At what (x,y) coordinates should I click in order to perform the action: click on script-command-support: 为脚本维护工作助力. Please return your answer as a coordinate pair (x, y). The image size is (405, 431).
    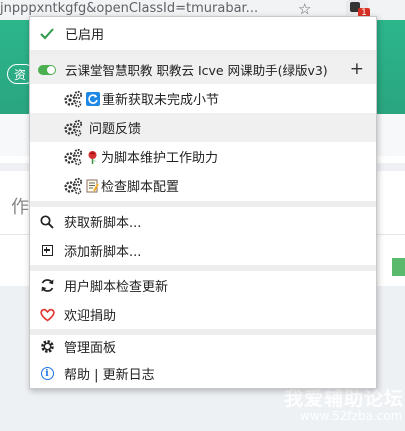
    Looking at the image, I should click on (203, 156).